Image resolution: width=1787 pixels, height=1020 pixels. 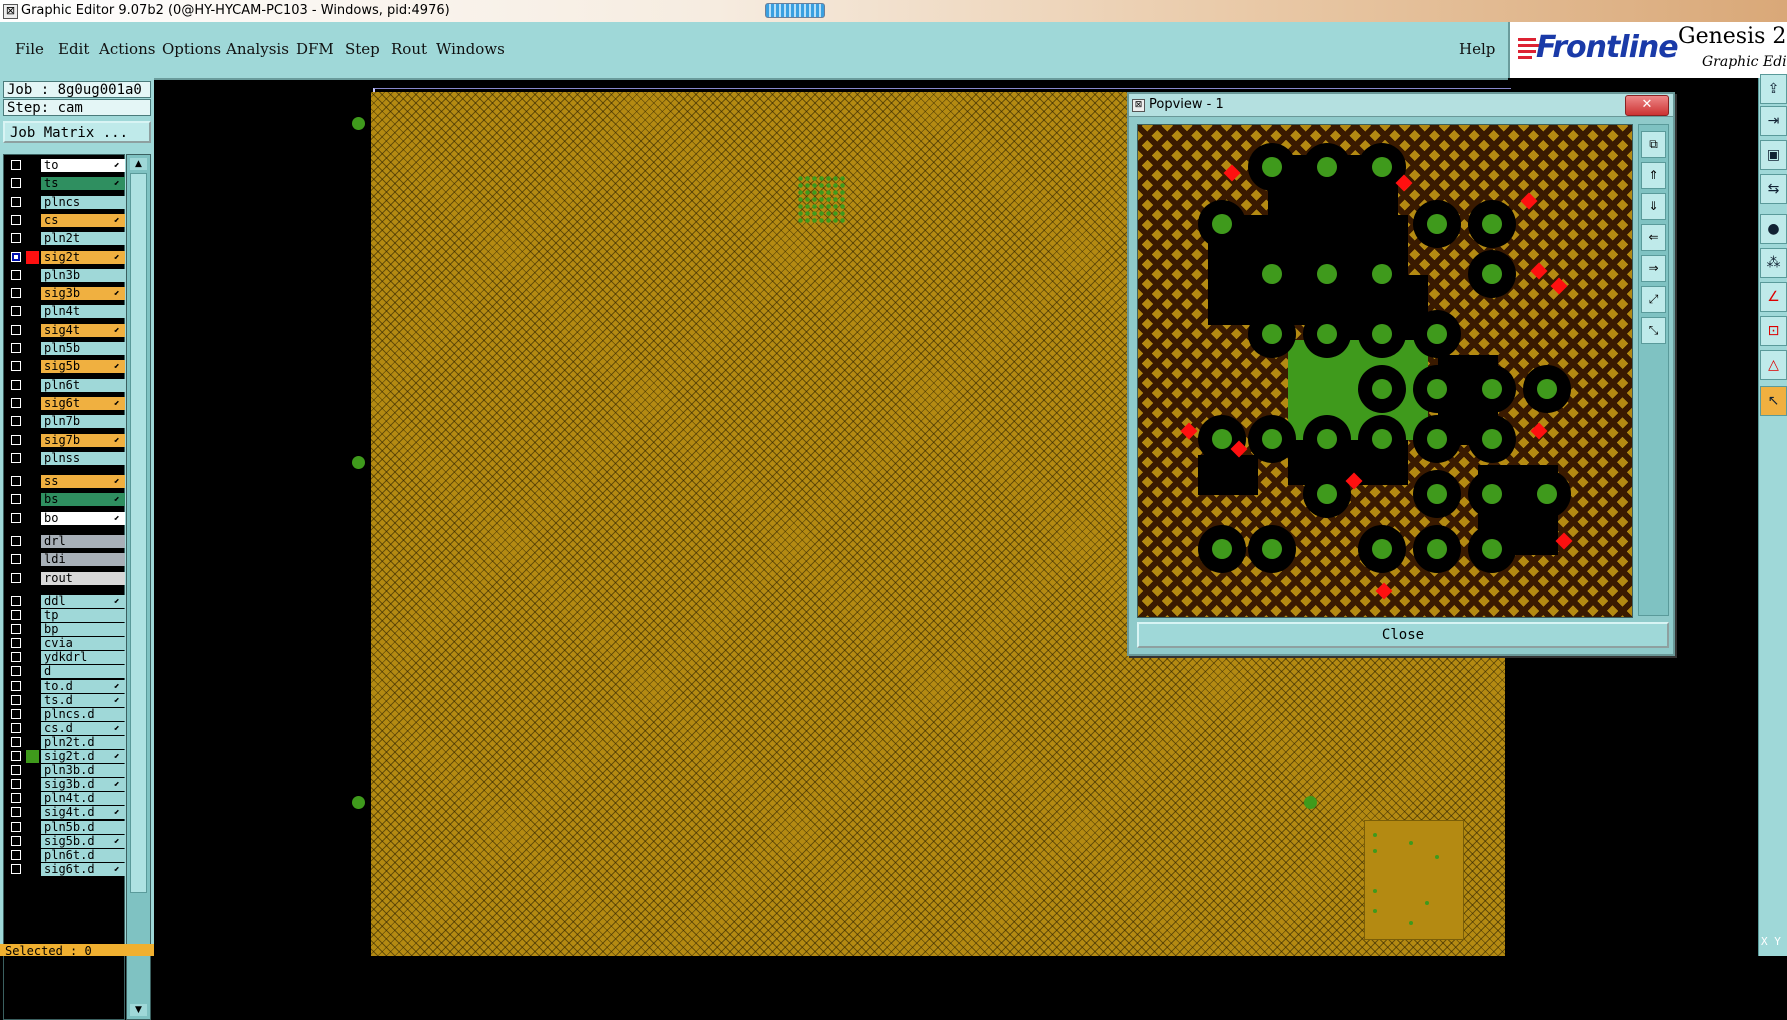 I want to click on layer-row: bo ⬋, so click(x=65, y=518).